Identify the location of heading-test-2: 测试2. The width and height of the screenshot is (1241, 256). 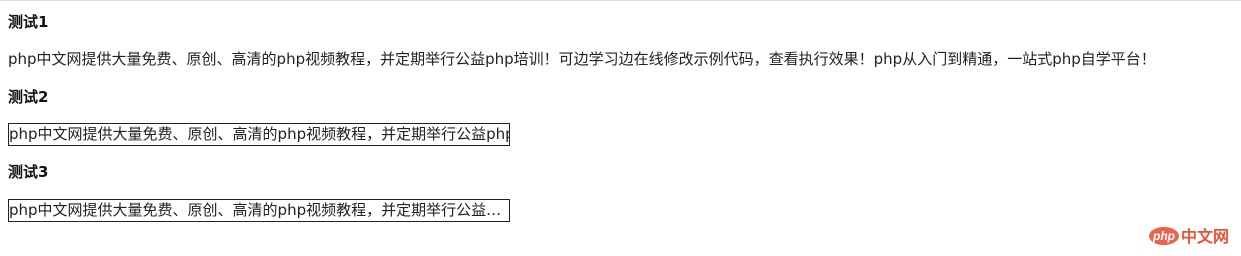
(28, 97).